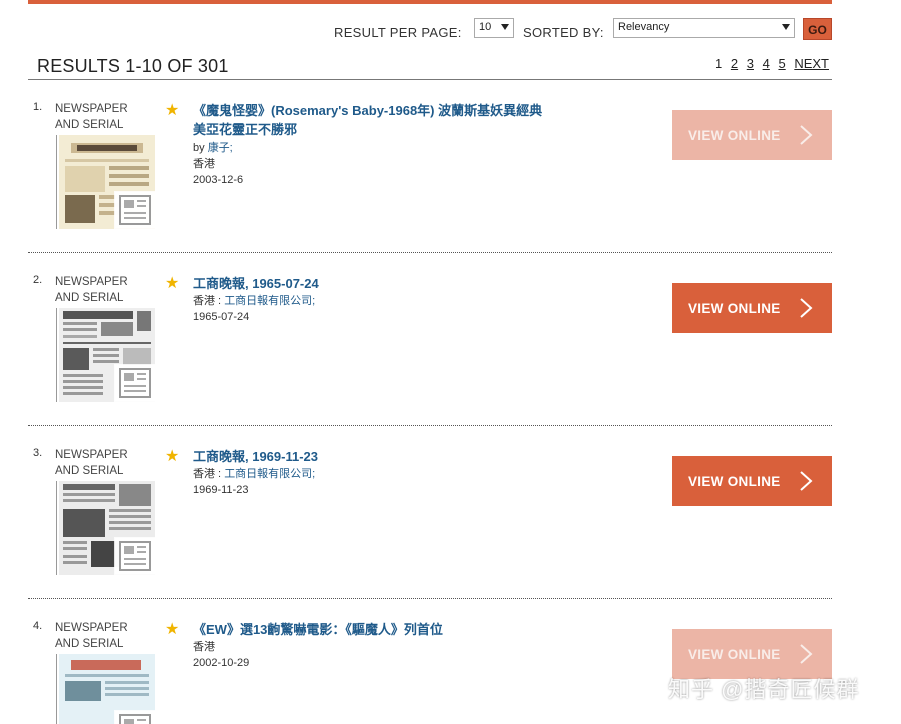 The width and height of the screenshot is (901, 724). What do you see at coordinates (38, 626) in the screenshot?
I see `result-number: 4.` at bounding box center [38, 626].